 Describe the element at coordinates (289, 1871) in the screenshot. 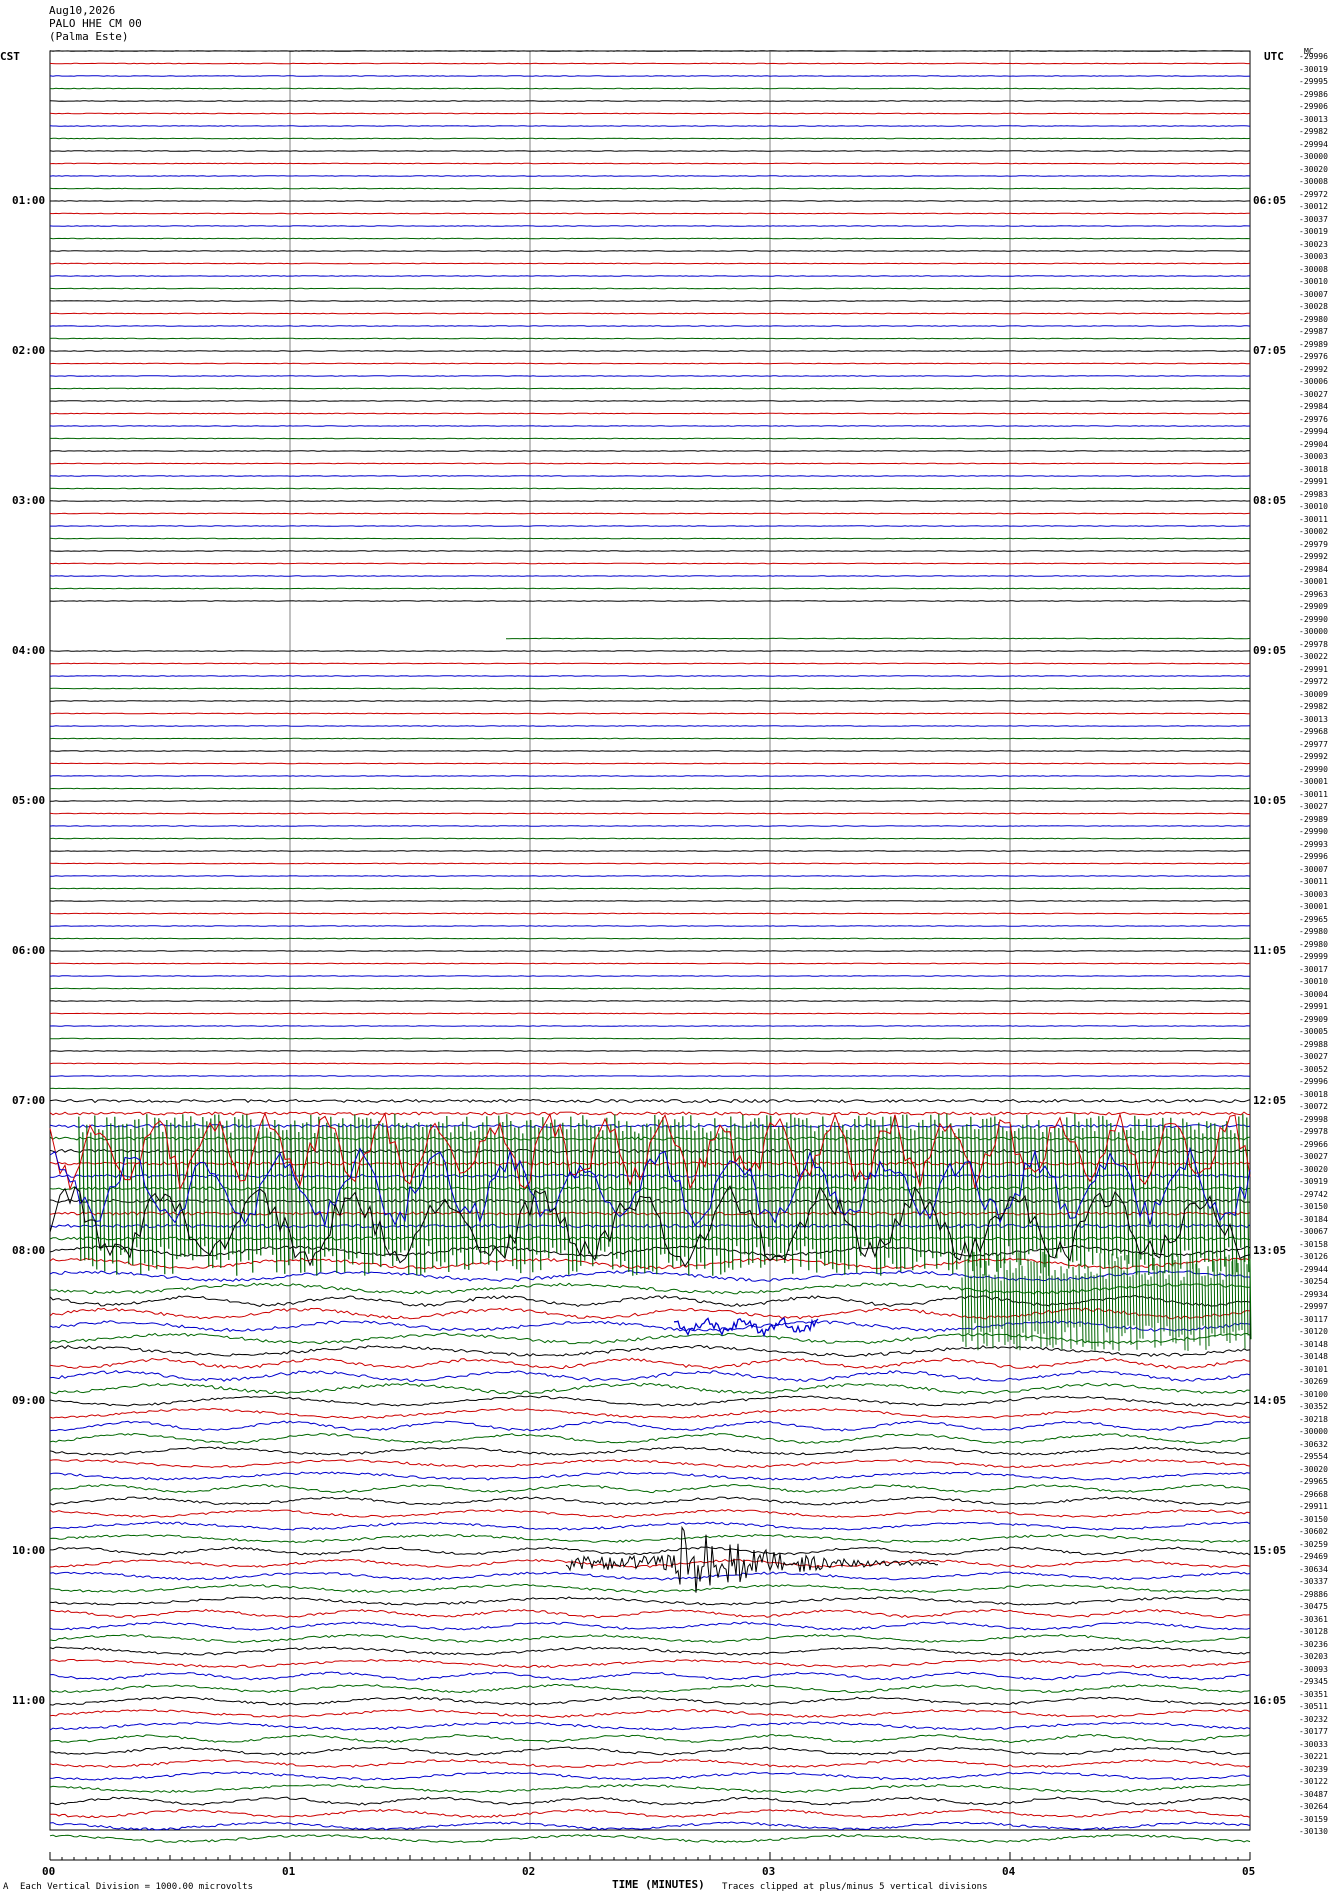

I see `x-tick-label: 01` at that location.